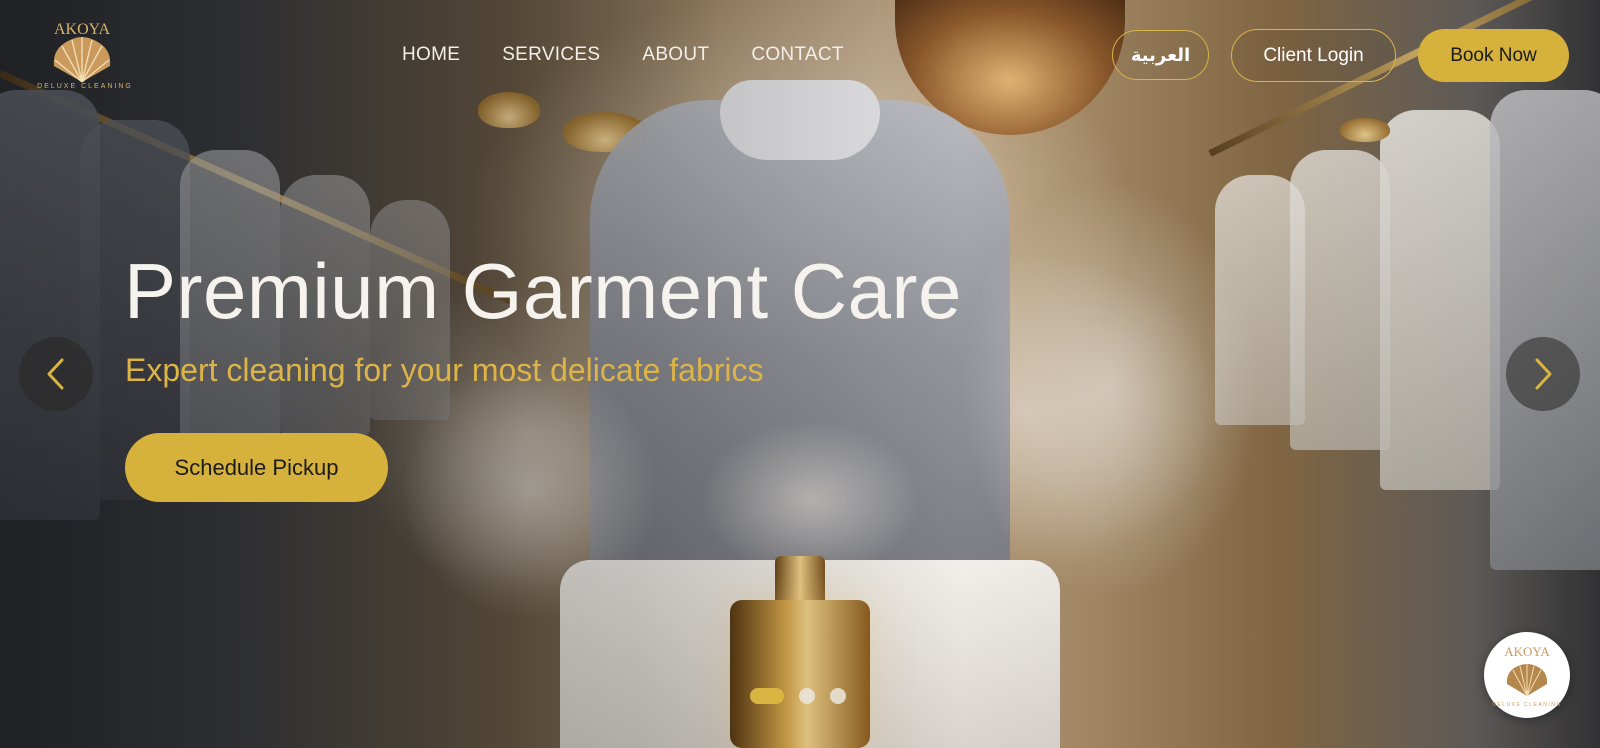 The height and width of the screenshot is (748, 1600). Describe the element at coordinates (1526, 705) in the screenshot. I see `badge-tagline: DELUXE CLEANING` at that location.